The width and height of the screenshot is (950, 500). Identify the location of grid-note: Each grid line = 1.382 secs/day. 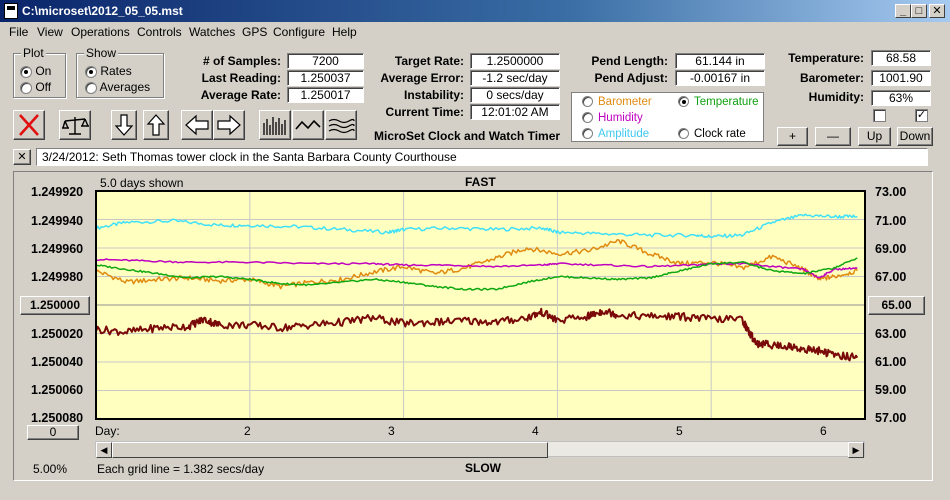
(181, 469).